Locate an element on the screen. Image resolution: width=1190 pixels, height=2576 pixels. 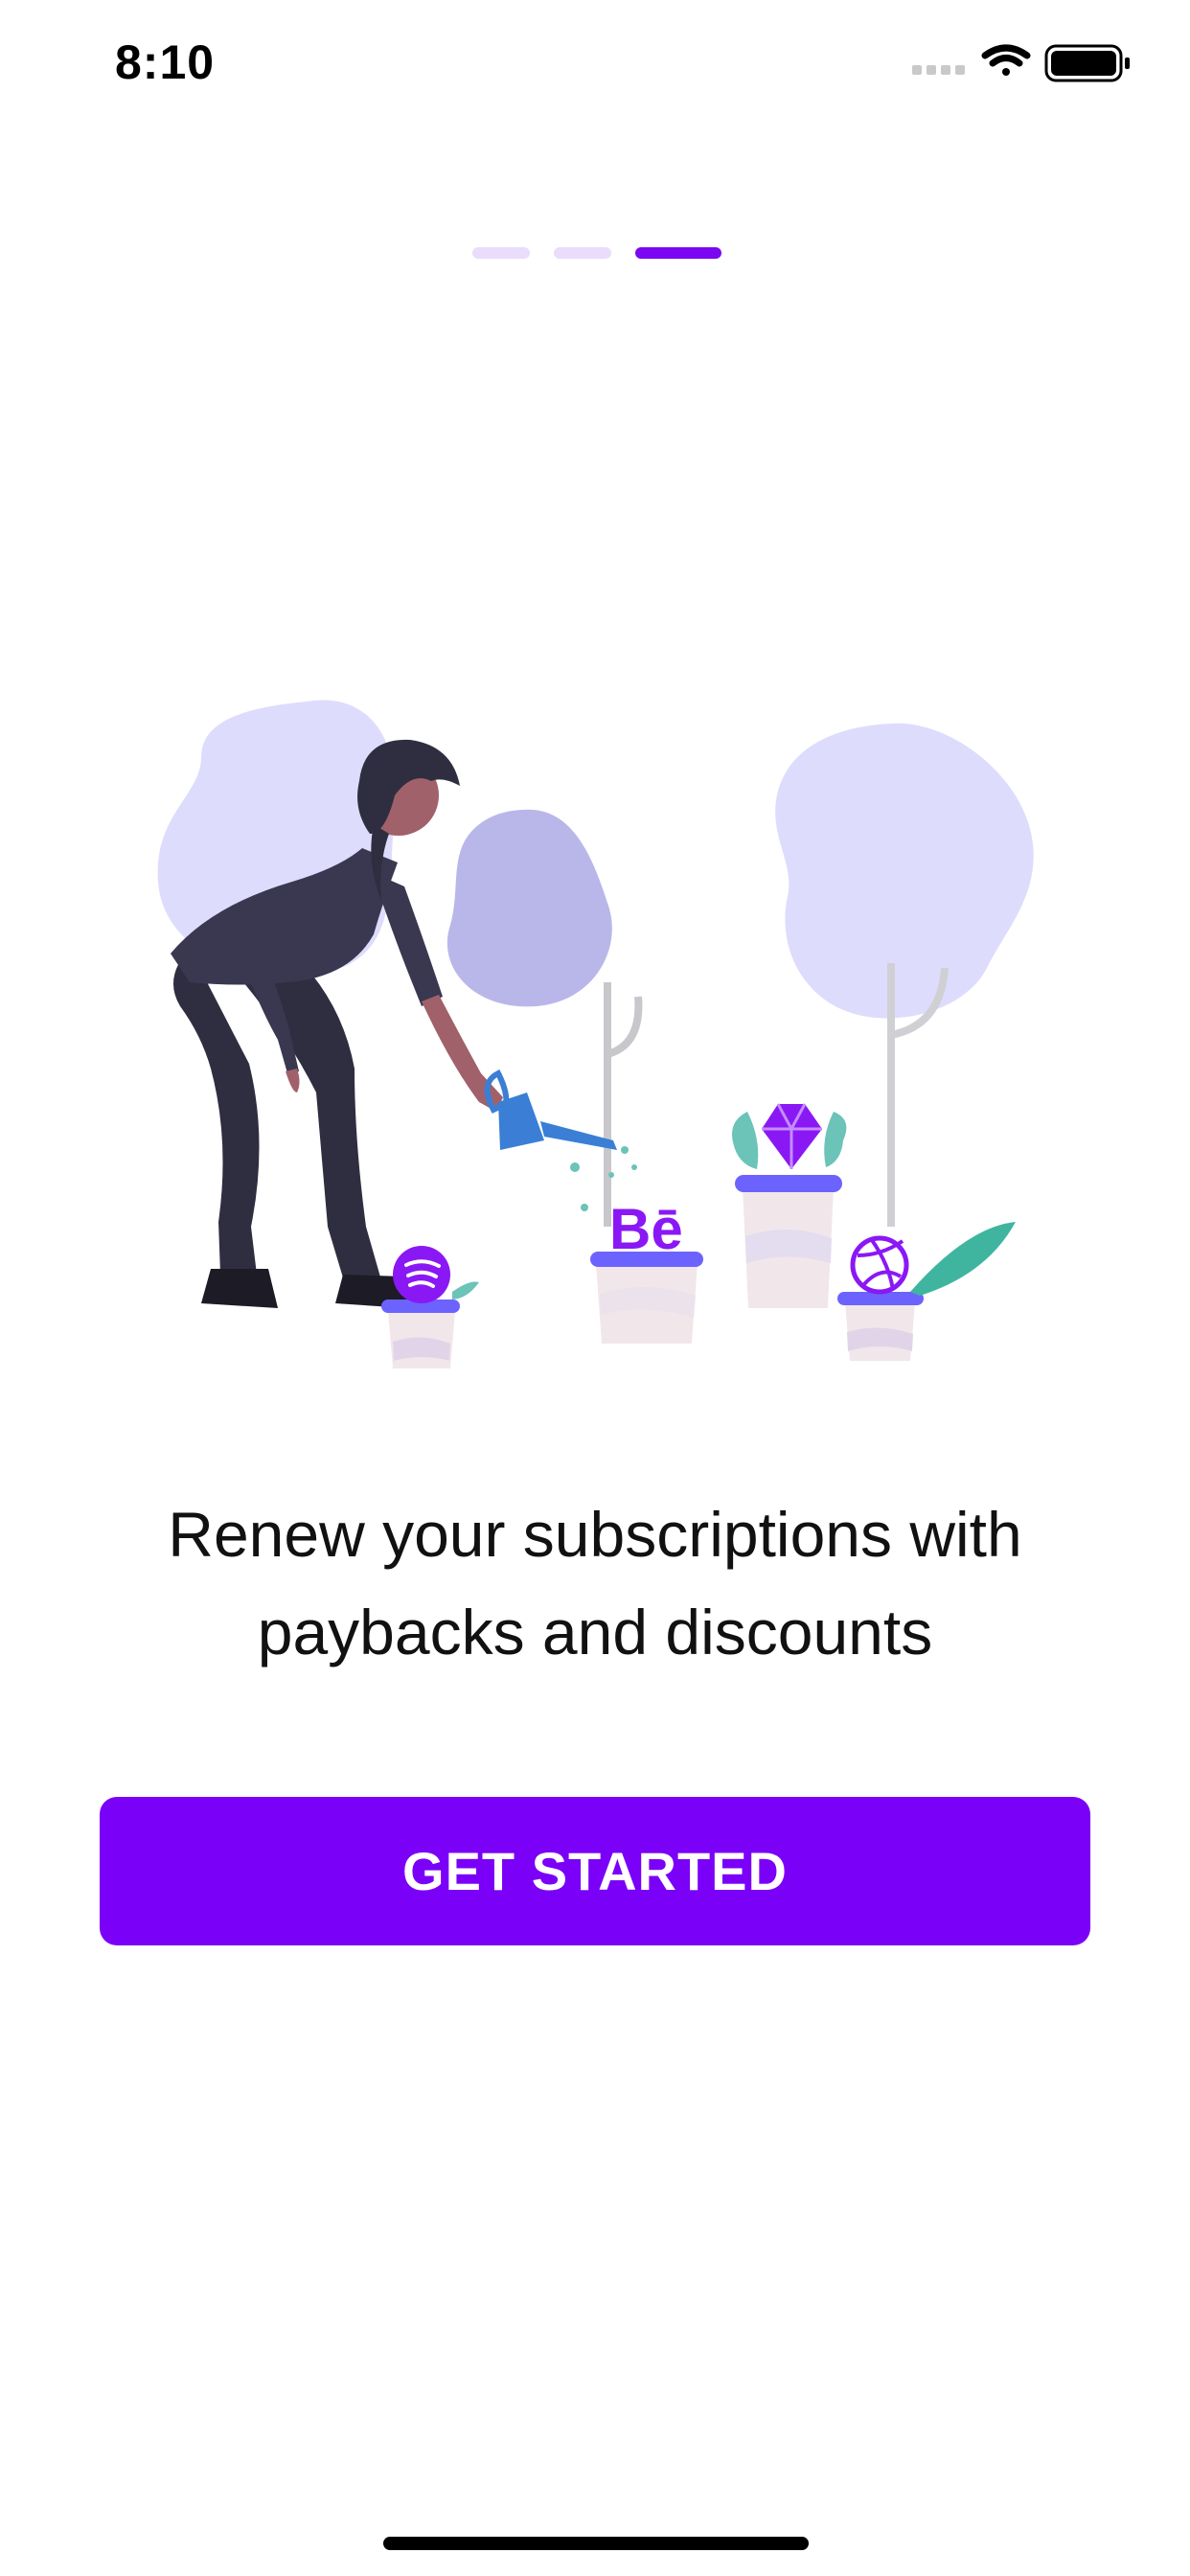
battery-icon is located at coordinates (1087, 63).